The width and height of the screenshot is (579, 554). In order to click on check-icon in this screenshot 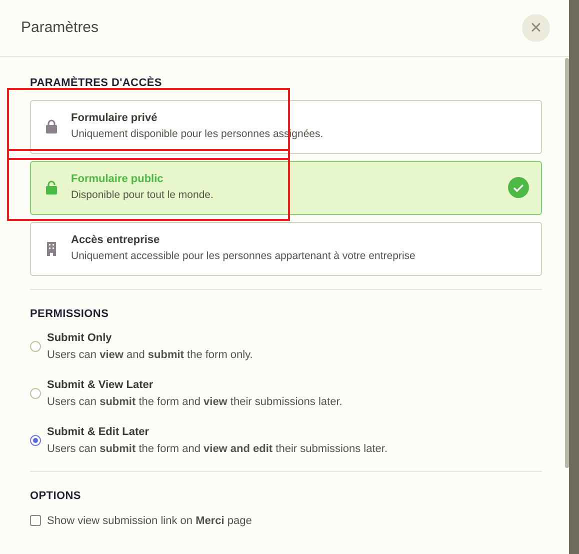, I will do `click(518, 187)`.